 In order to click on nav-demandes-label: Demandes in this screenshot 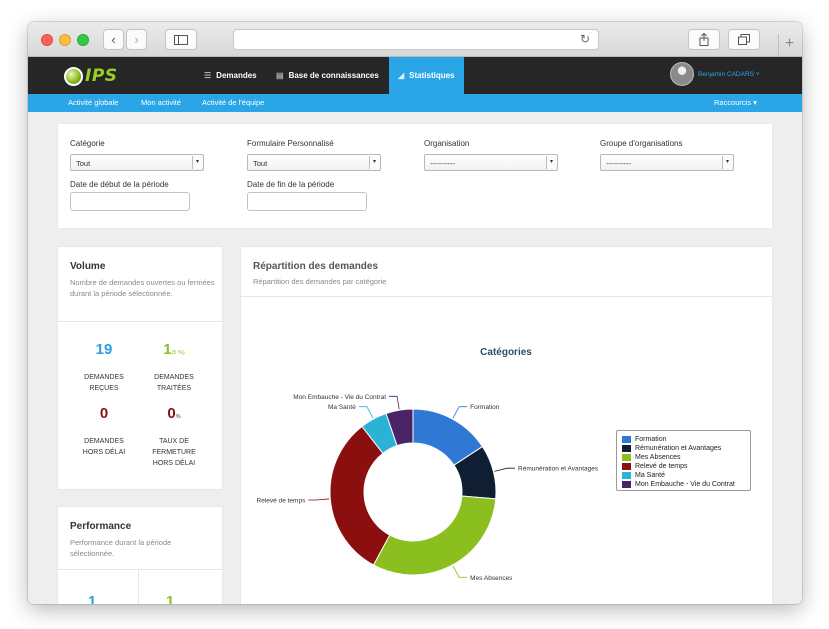, I will do `click(236, 75)`.